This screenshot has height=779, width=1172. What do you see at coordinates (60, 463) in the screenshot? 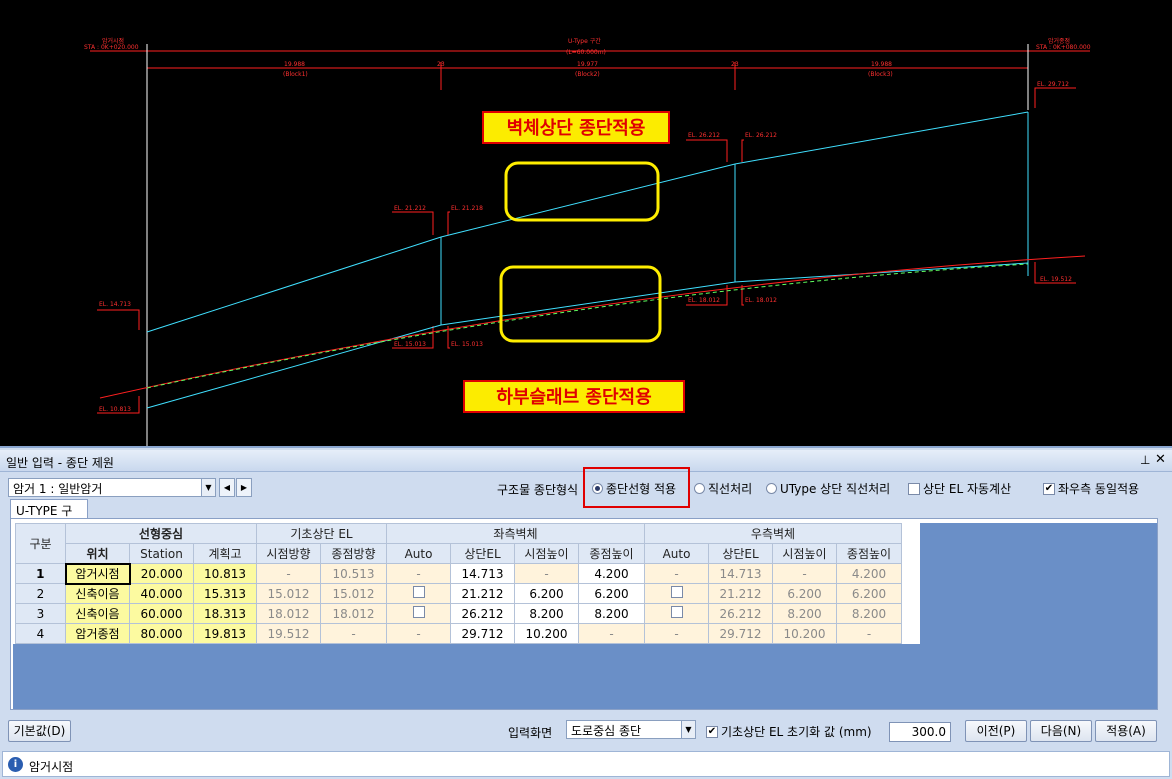
I see `panel-title: 일반 입력 - 종단 제원` at bounding box center [60, 463].